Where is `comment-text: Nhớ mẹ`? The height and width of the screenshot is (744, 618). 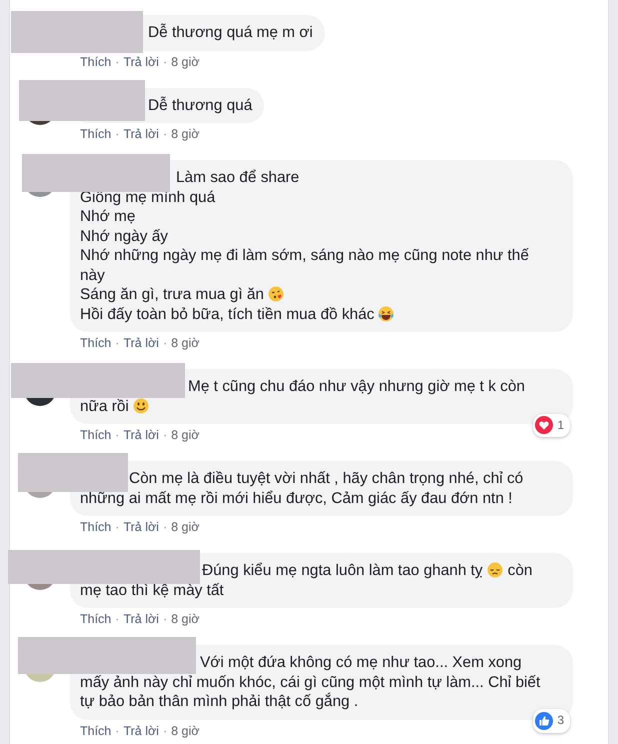
comment-text: Nhớ mẹ is located at coordinates (108, 216).